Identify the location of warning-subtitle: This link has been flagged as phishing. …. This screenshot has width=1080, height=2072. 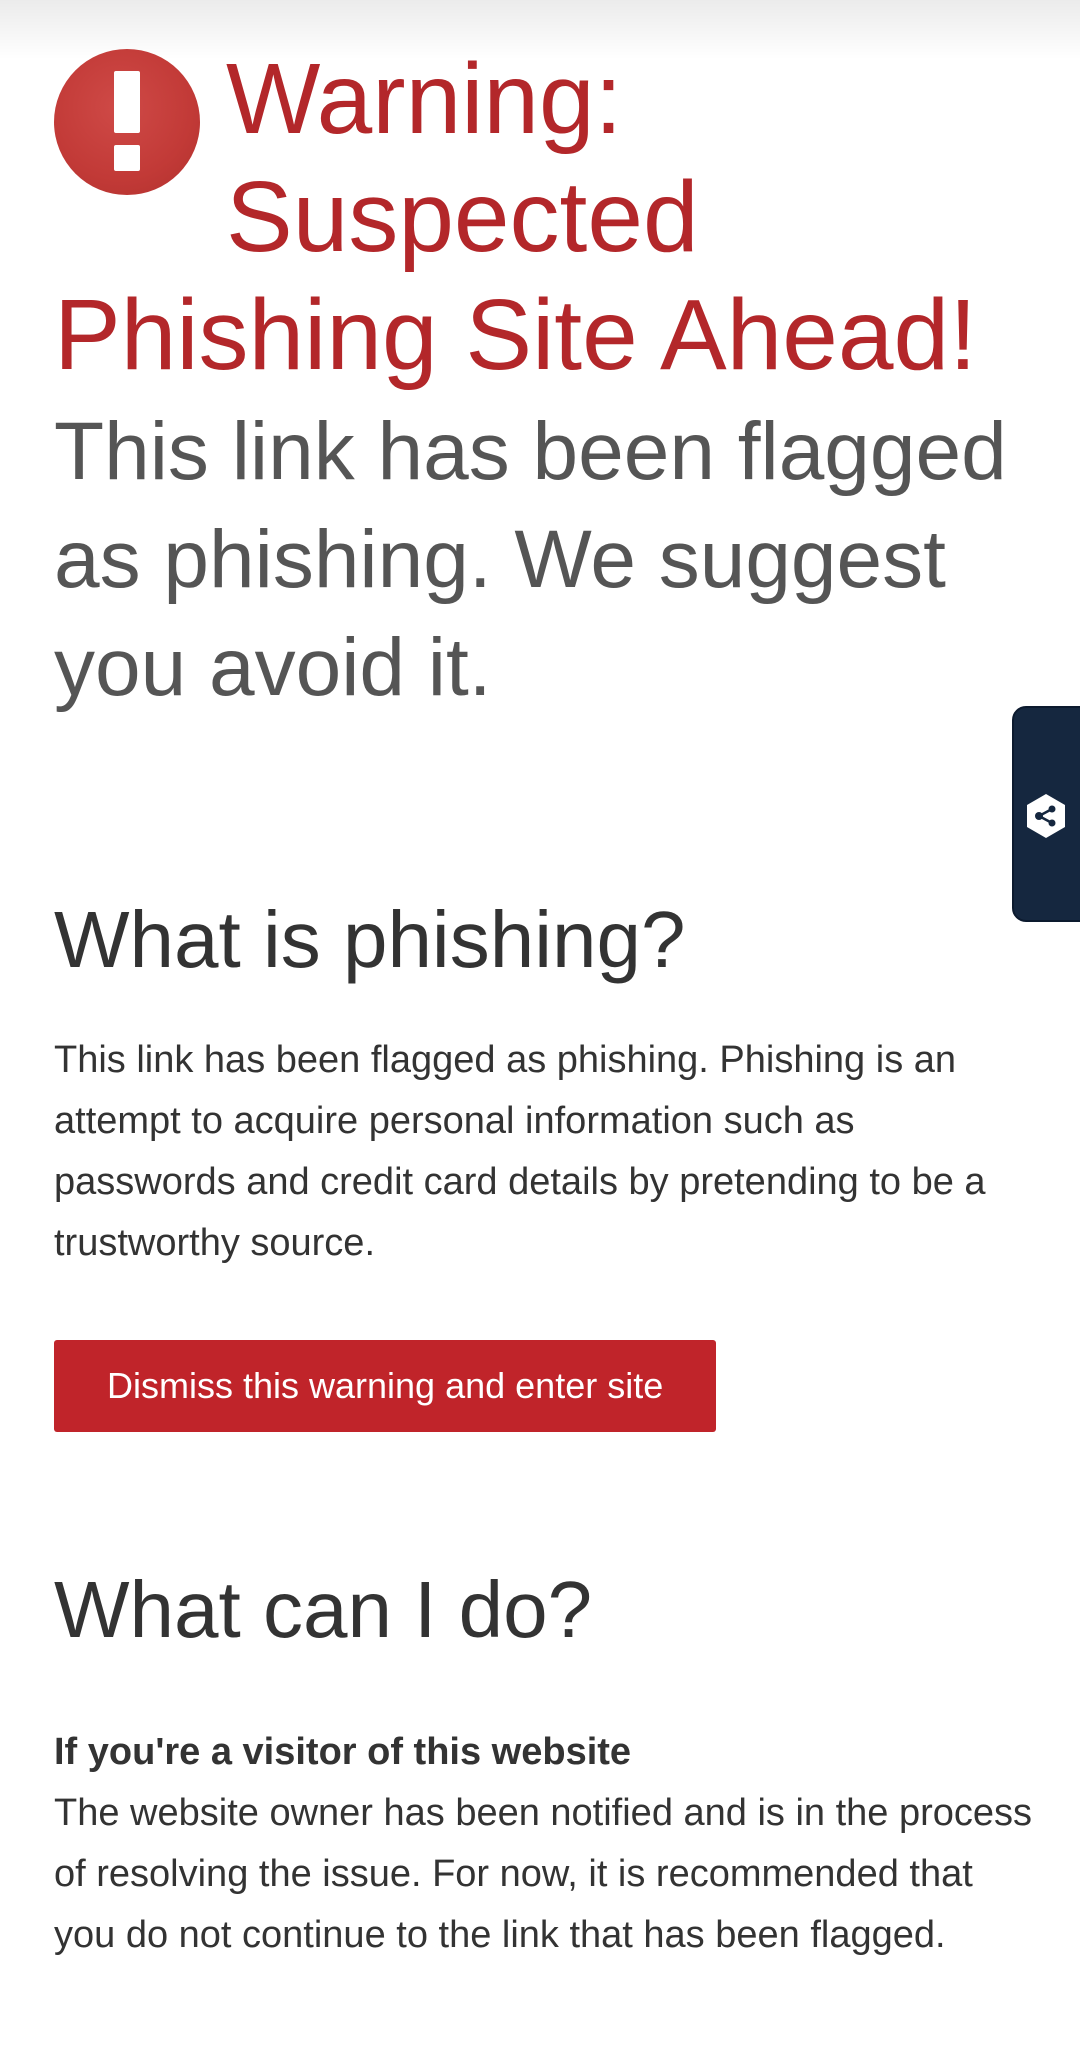
(530, 559).